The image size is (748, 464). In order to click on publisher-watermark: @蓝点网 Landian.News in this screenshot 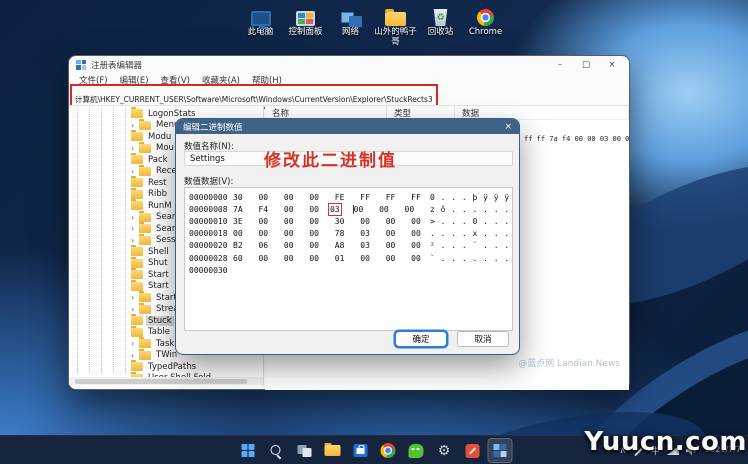, I will do `click(569, 364)`.